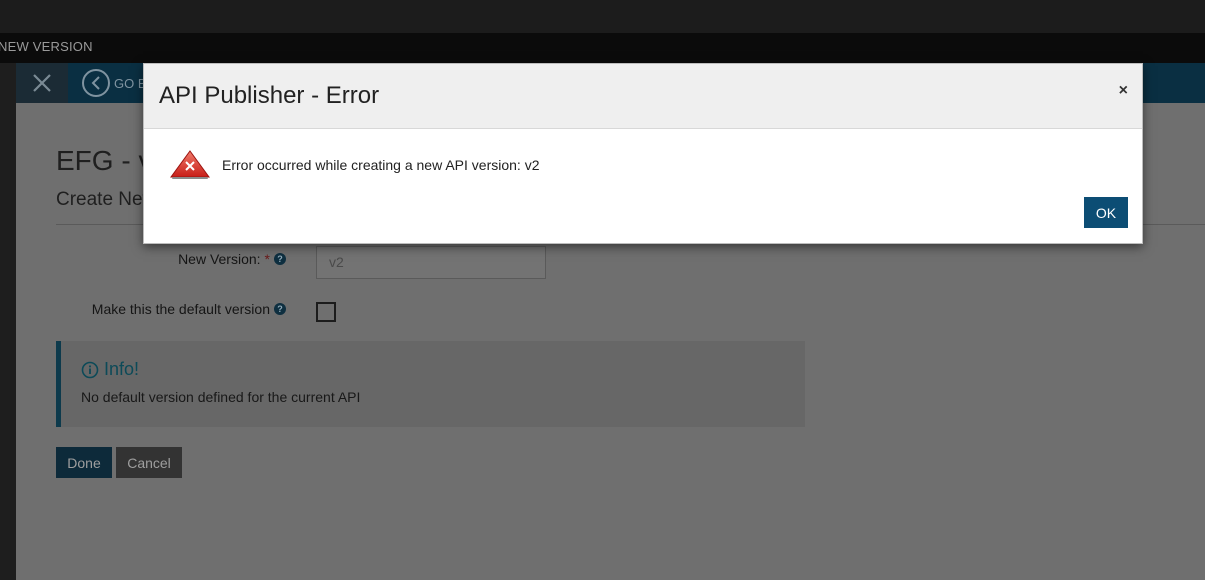 Image resolution: width=1205 pixels, height=580 pixels. I want to click on new-version-input: v2, so click(431, 262).